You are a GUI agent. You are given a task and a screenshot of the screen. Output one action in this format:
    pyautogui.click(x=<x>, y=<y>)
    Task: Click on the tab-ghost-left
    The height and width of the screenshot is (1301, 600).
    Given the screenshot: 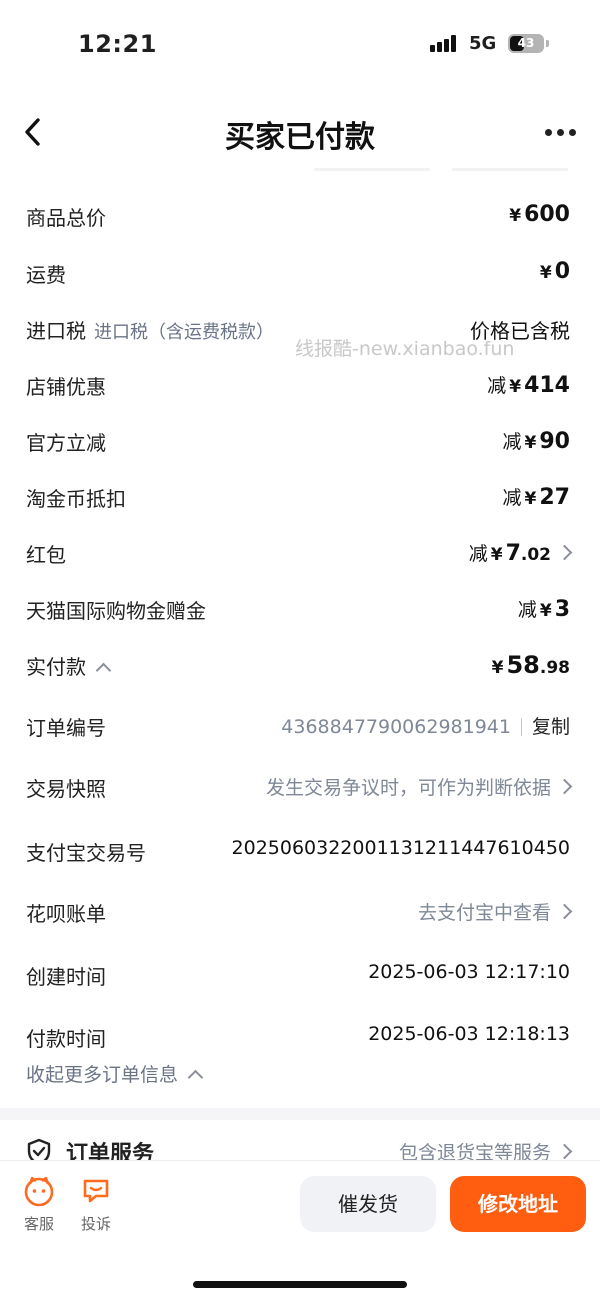 What is the action you would take?
    pyautogui.click(x=372, y=169)
    